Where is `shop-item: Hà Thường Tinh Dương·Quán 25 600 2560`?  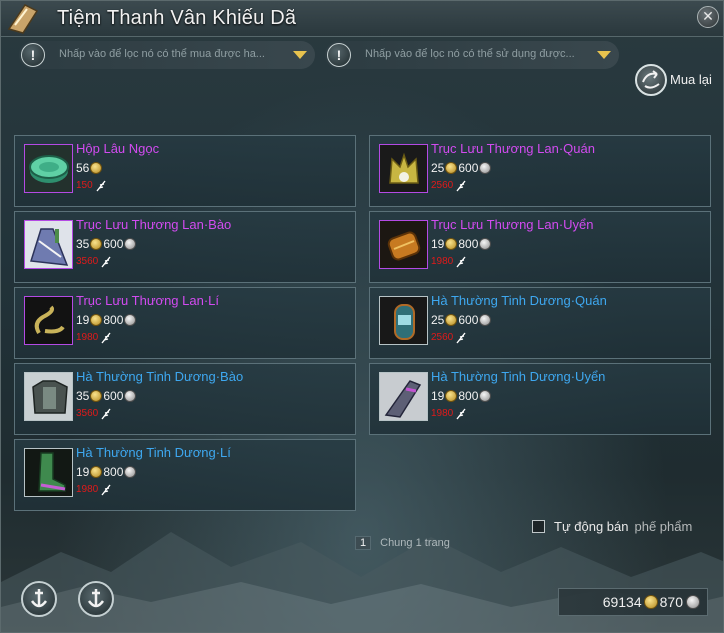
shop-item: Hà Thường Tinh Dương·Quán 25 600 2560 is located at coordinates (540, 323).